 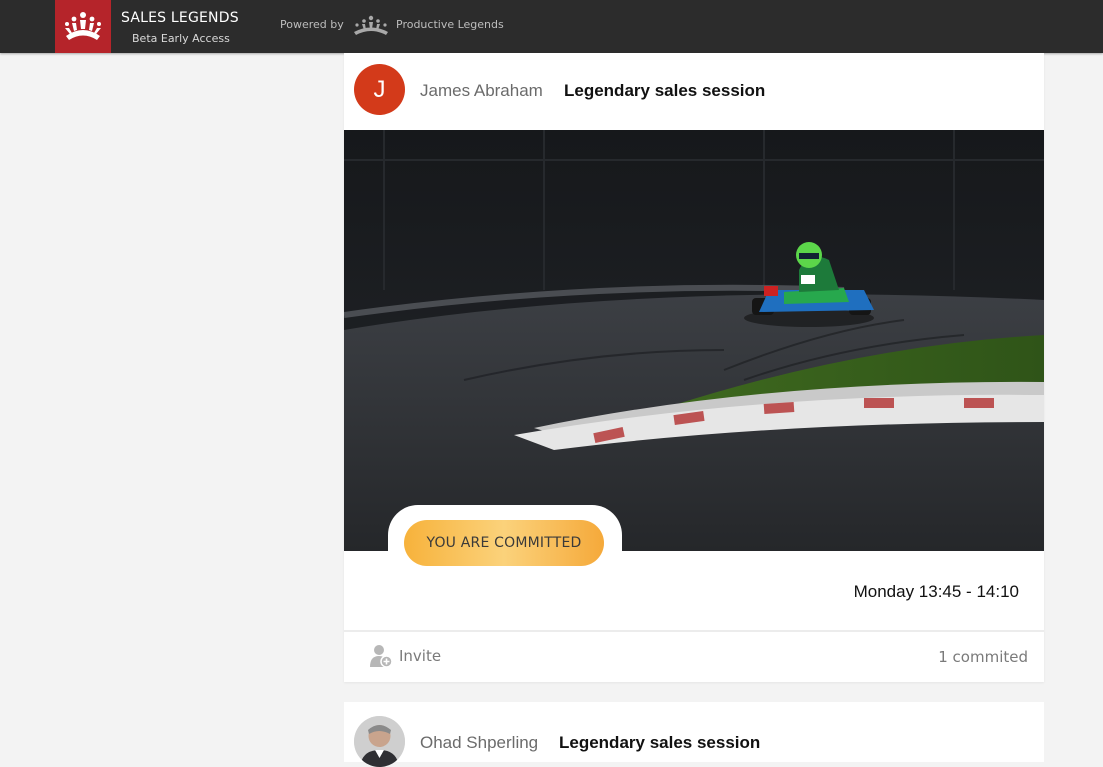 I want to click on sales-legends-logo, so click(x=83, y=26).